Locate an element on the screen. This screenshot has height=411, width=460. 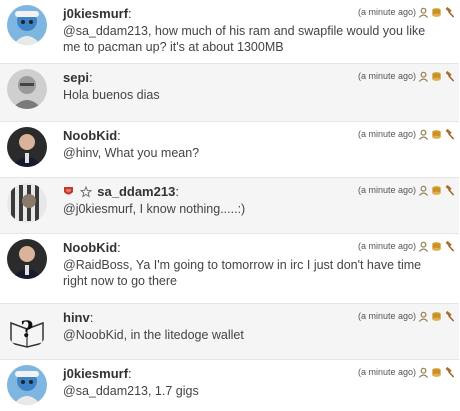
author-name: sepi is located at coordinates (76, 77).